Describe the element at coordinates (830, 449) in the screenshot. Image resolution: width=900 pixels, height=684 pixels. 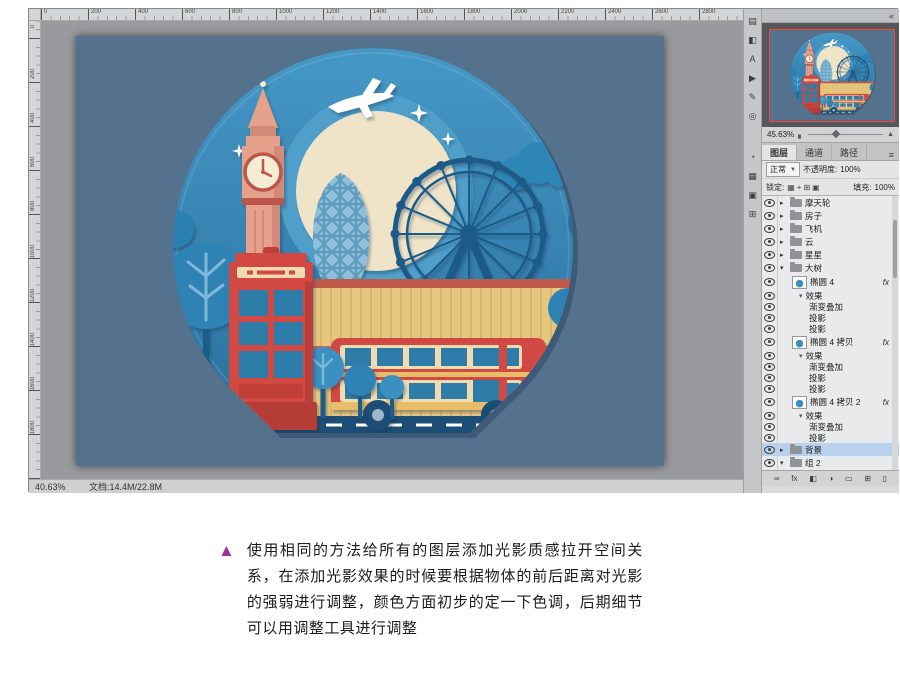
I see `layer-row-背景: ▸ 背景` at that location.